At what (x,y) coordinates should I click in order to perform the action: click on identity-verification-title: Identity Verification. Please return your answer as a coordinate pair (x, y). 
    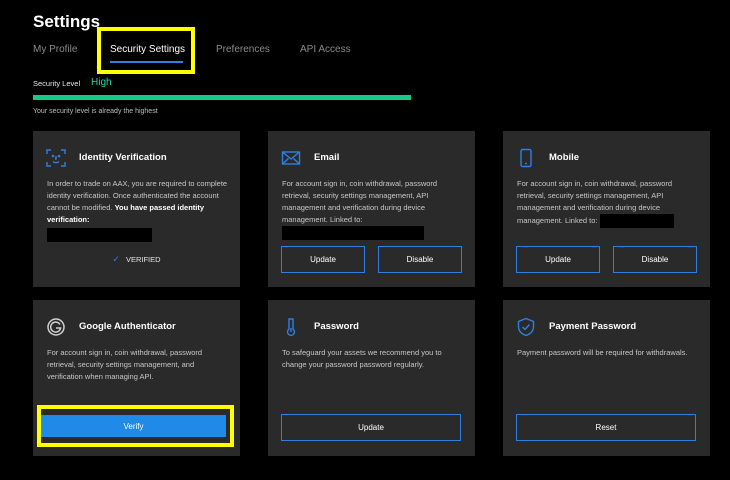
    Looking at the image, I should click on (123, 157).